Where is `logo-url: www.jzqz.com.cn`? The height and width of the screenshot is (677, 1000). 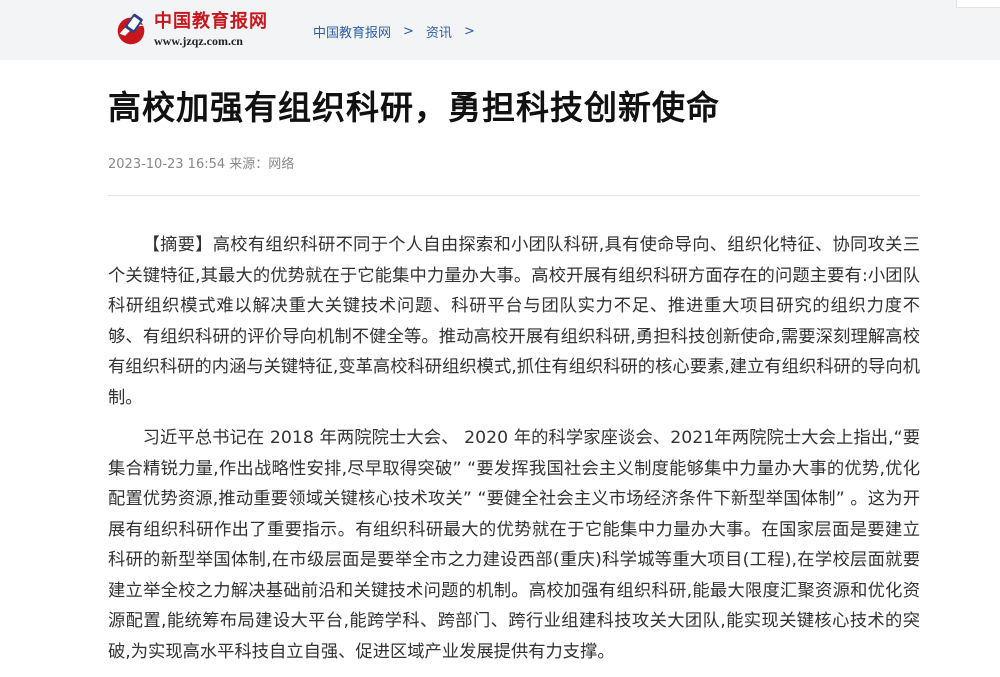
logo-url: www.jzqz.com.cn is located at coordinates (198, 41).